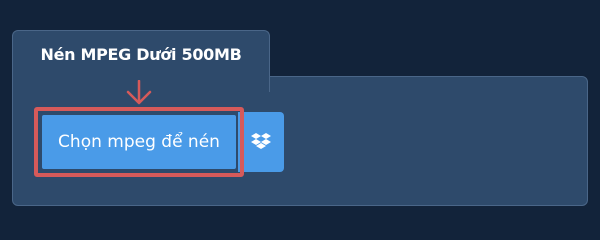 The height and width of the screenshot is (240, 600). I want to click on dropbox-icon, so click(261, 141).